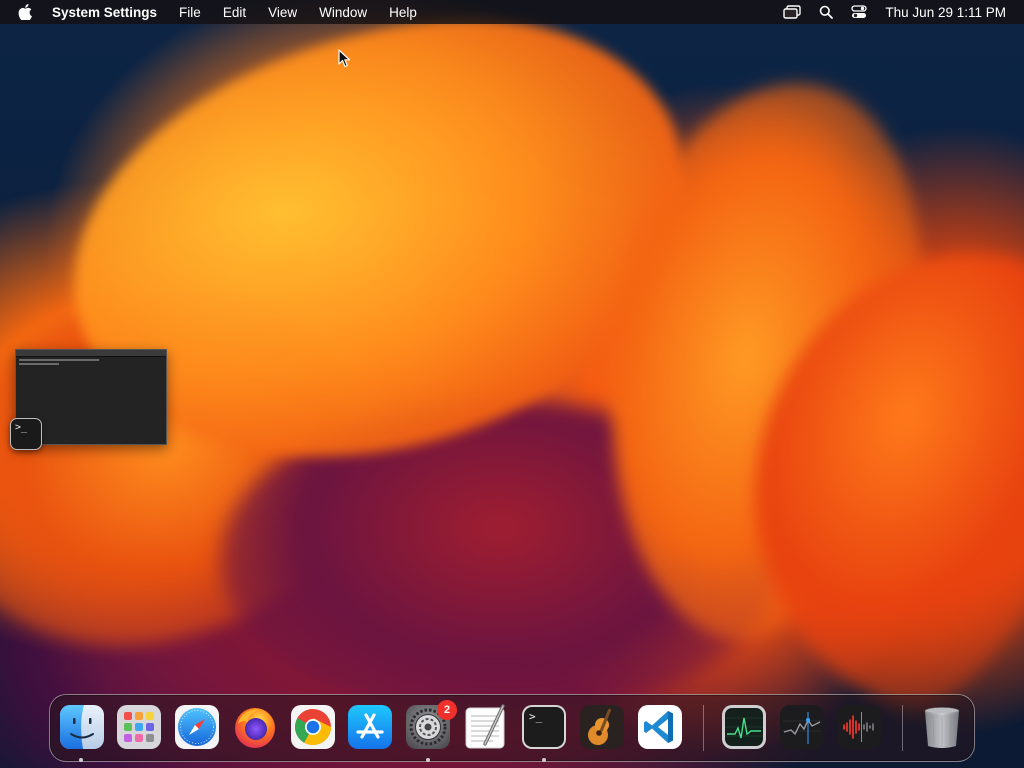 The width and height of the screenshot is (1024, 768). I want to click on terminal-thumbnail-titlebar, so click(91, 353).